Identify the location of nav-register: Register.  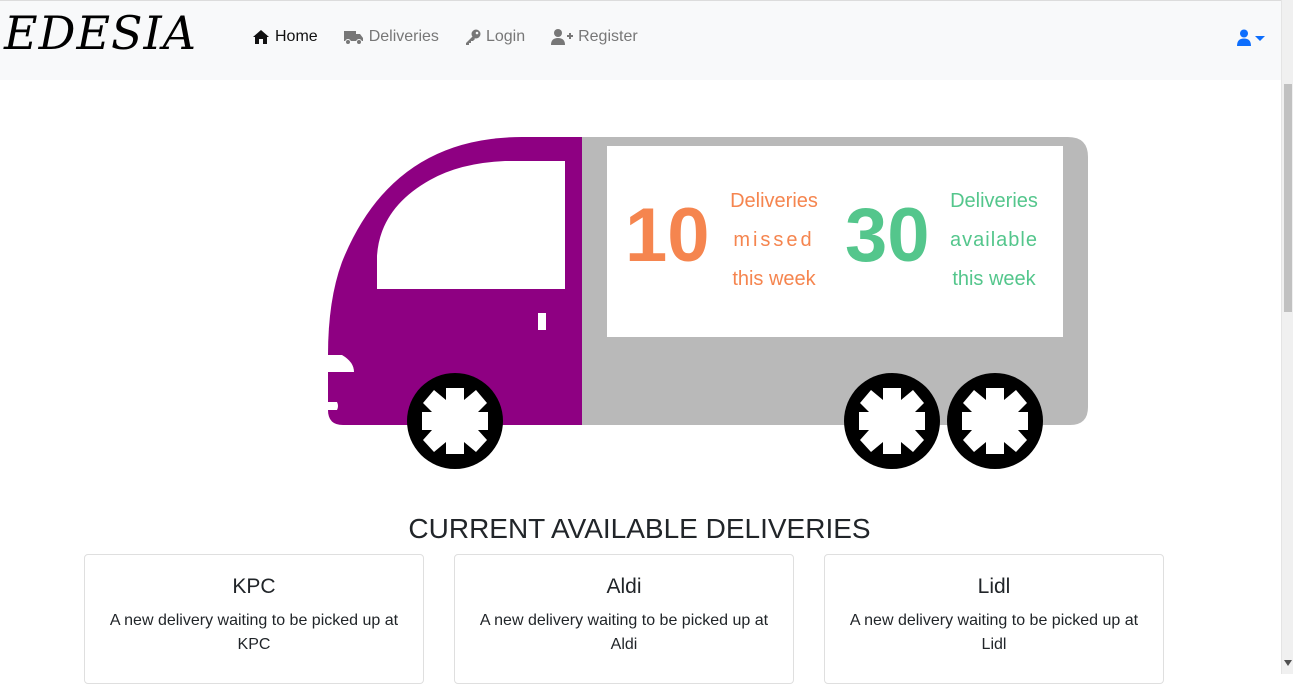
(594, 37).